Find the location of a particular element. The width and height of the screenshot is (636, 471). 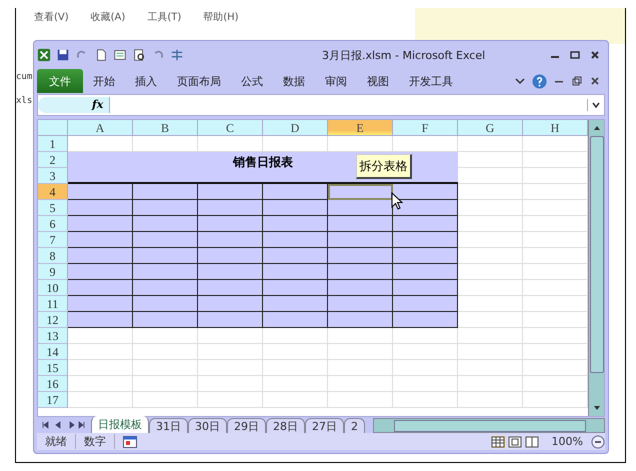

sheet-tab: 2 is located at coordinates (354, 425).